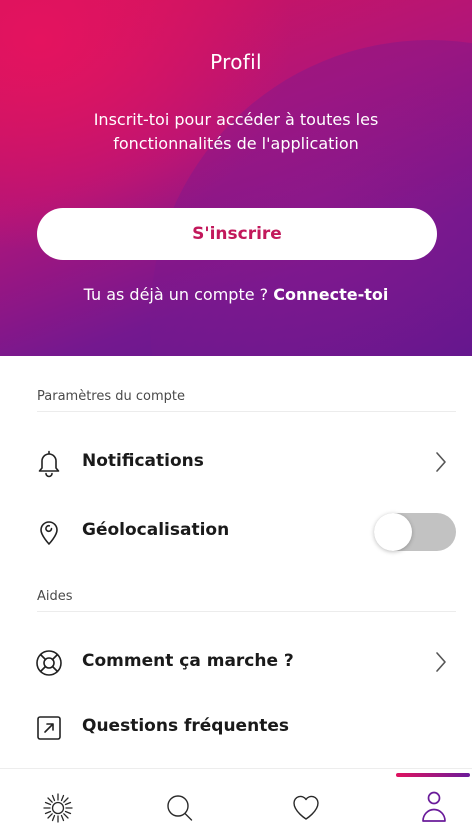 Image resolution: width=472 pixels, height=833 pixels. I want to click on geolocation-toggle, so click(415, 532).